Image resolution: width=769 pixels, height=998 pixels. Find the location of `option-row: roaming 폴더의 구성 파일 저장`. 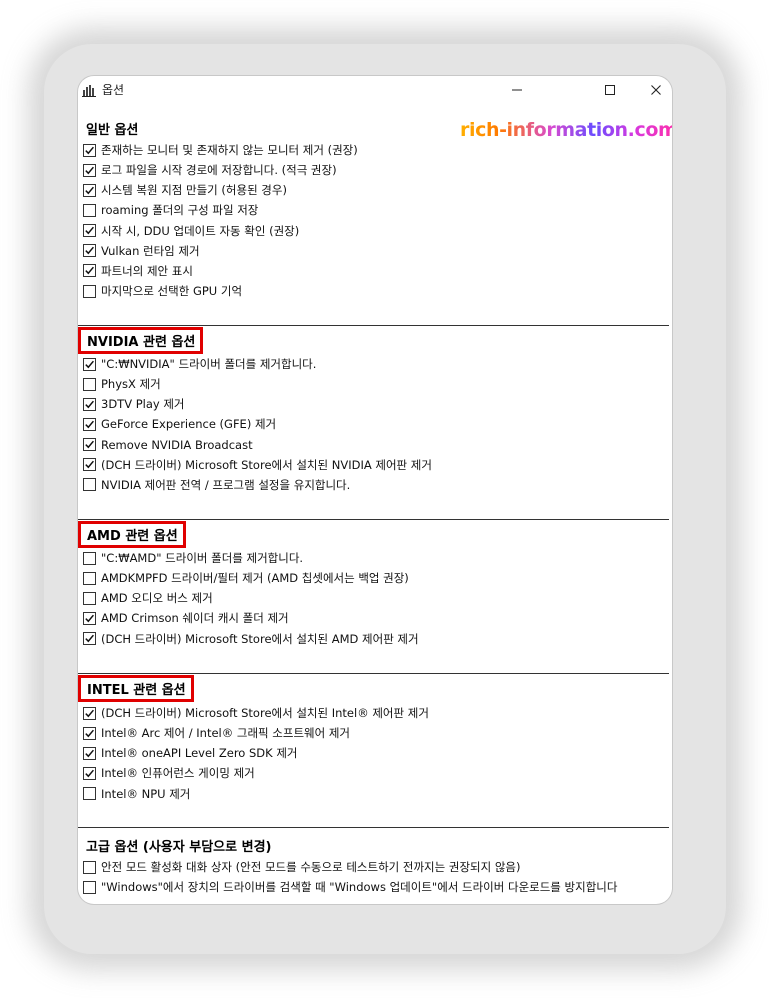

option-row: roaming 폴더의 구성 파일 저장 is located at coordinates (170, 210).